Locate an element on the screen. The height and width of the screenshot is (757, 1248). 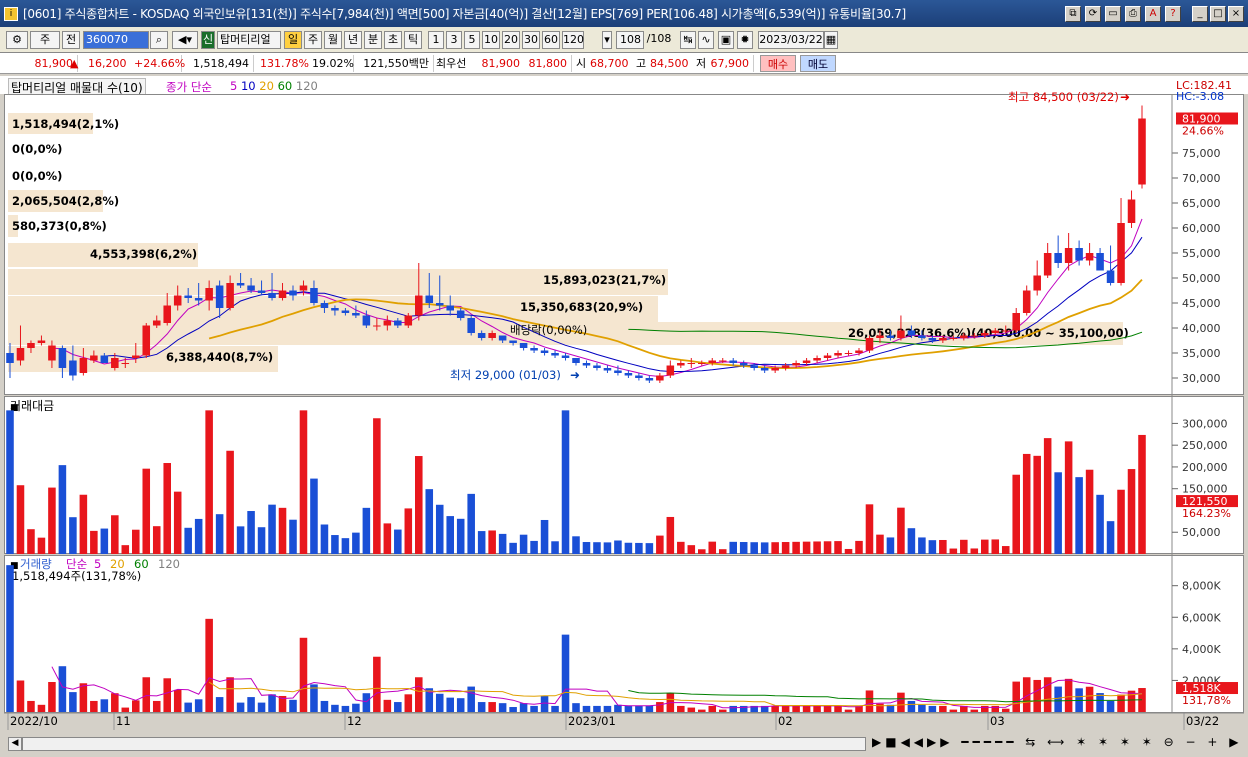
scroll-left-icon: ◀ is located at coordinates (15, 744).